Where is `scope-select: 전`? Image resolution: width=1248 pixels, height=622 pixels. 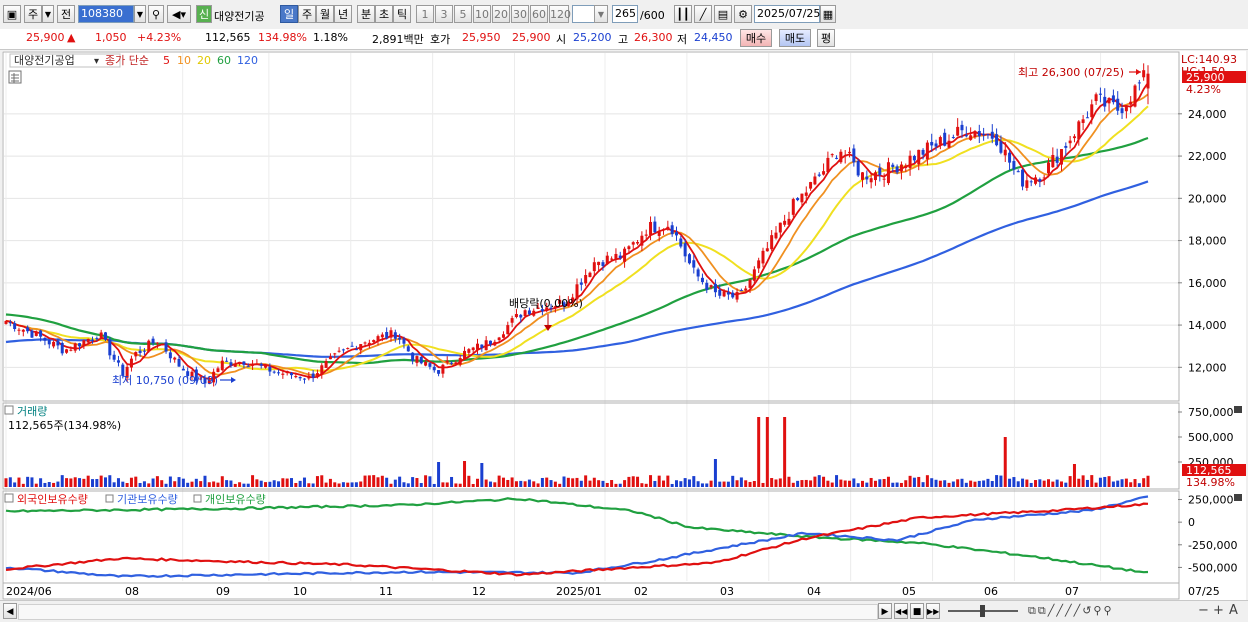 scope-select: 전 is located at coordinates (66, 14).